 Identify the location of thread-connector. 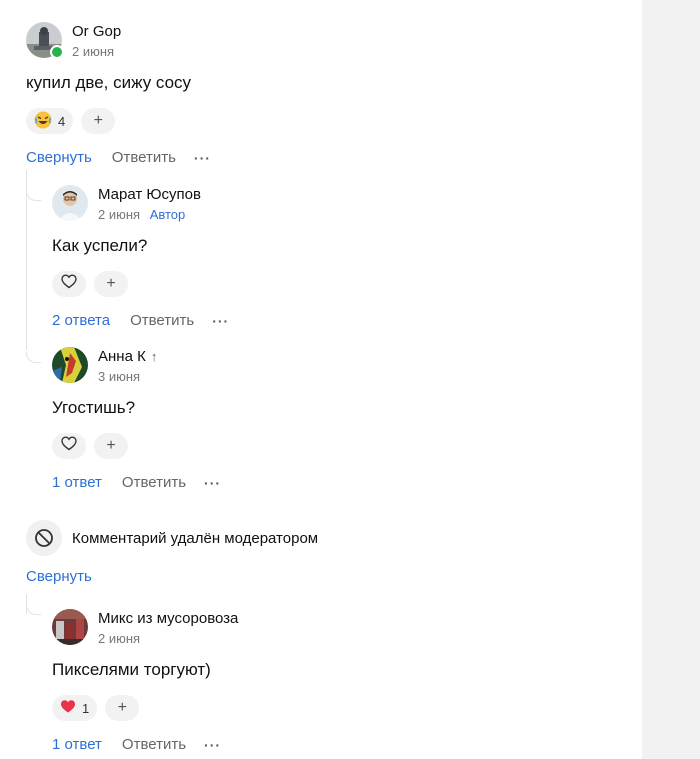
(33, 357).